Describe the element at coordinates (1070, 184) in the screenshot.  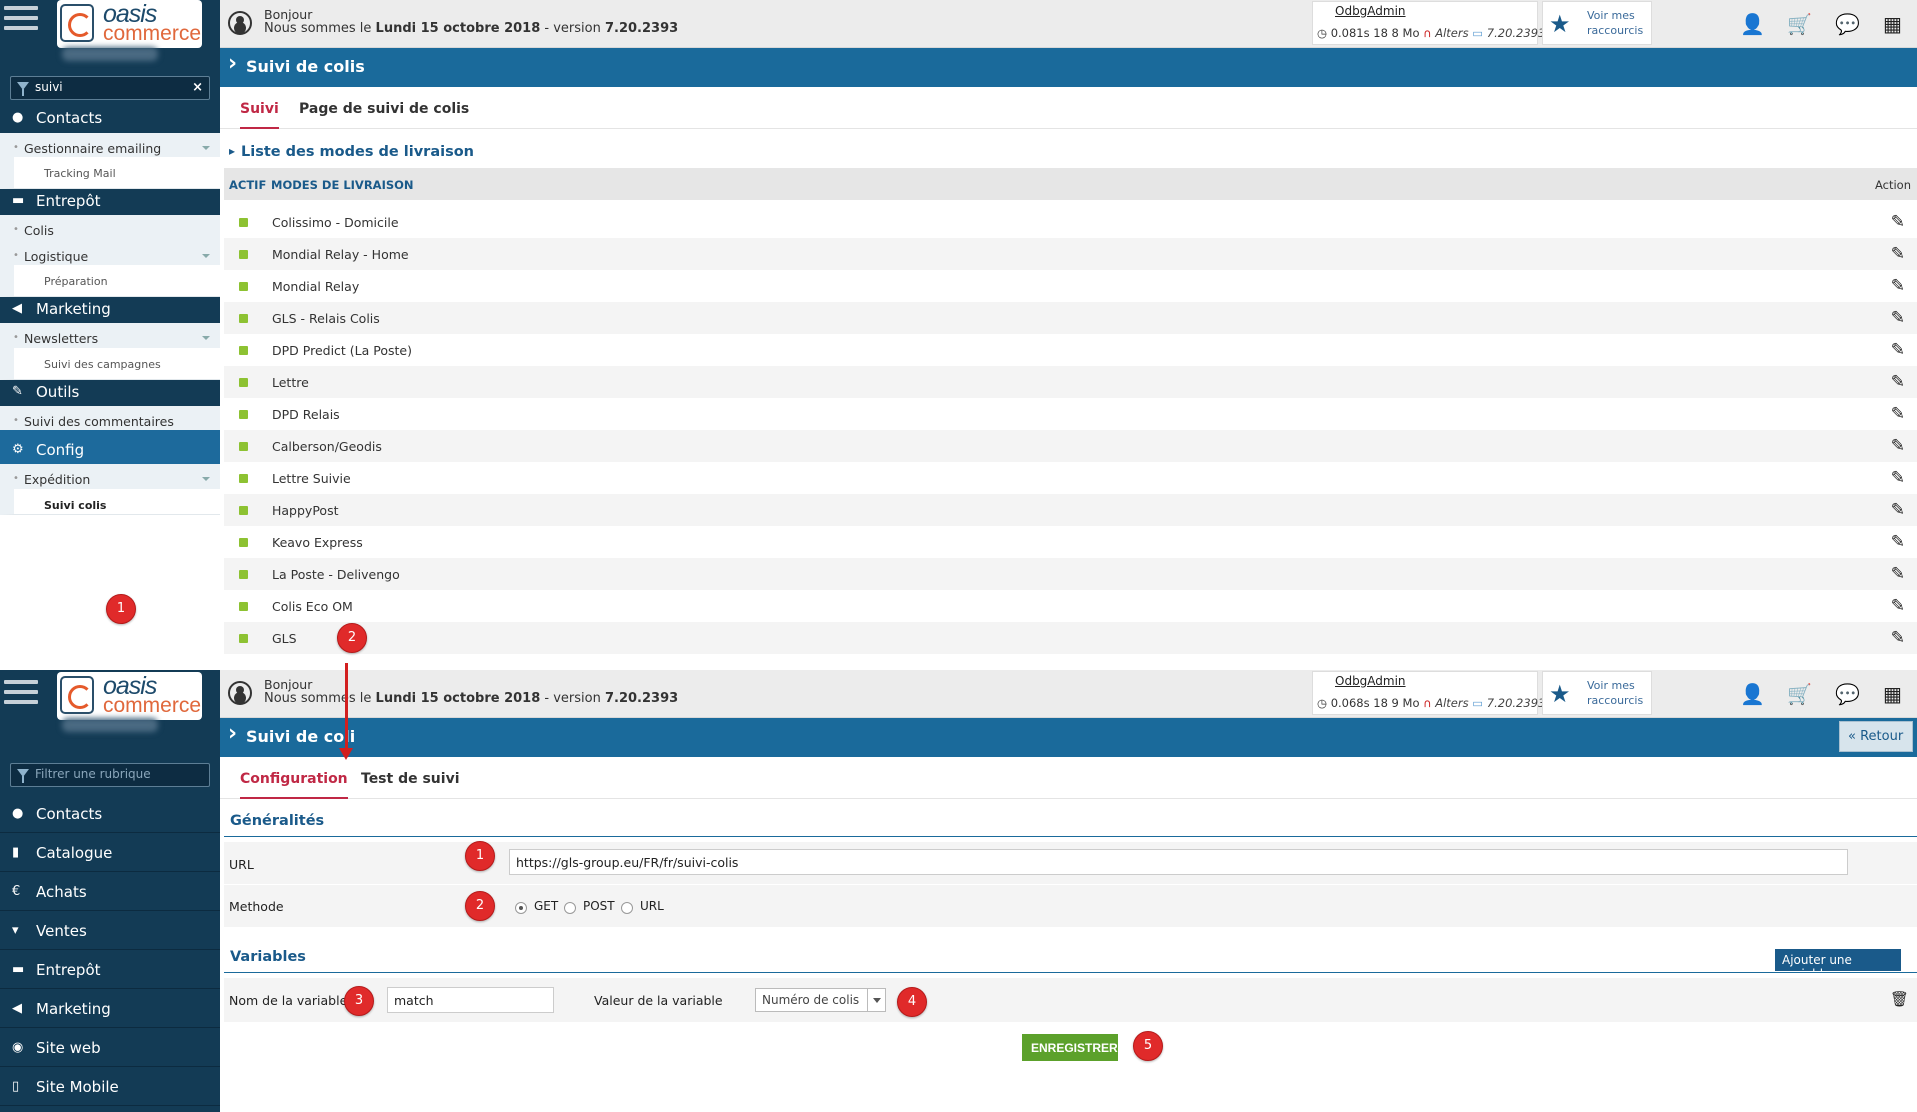
I see `table-header: ACTIF MODES DE LIVRAISON Action` at that location.